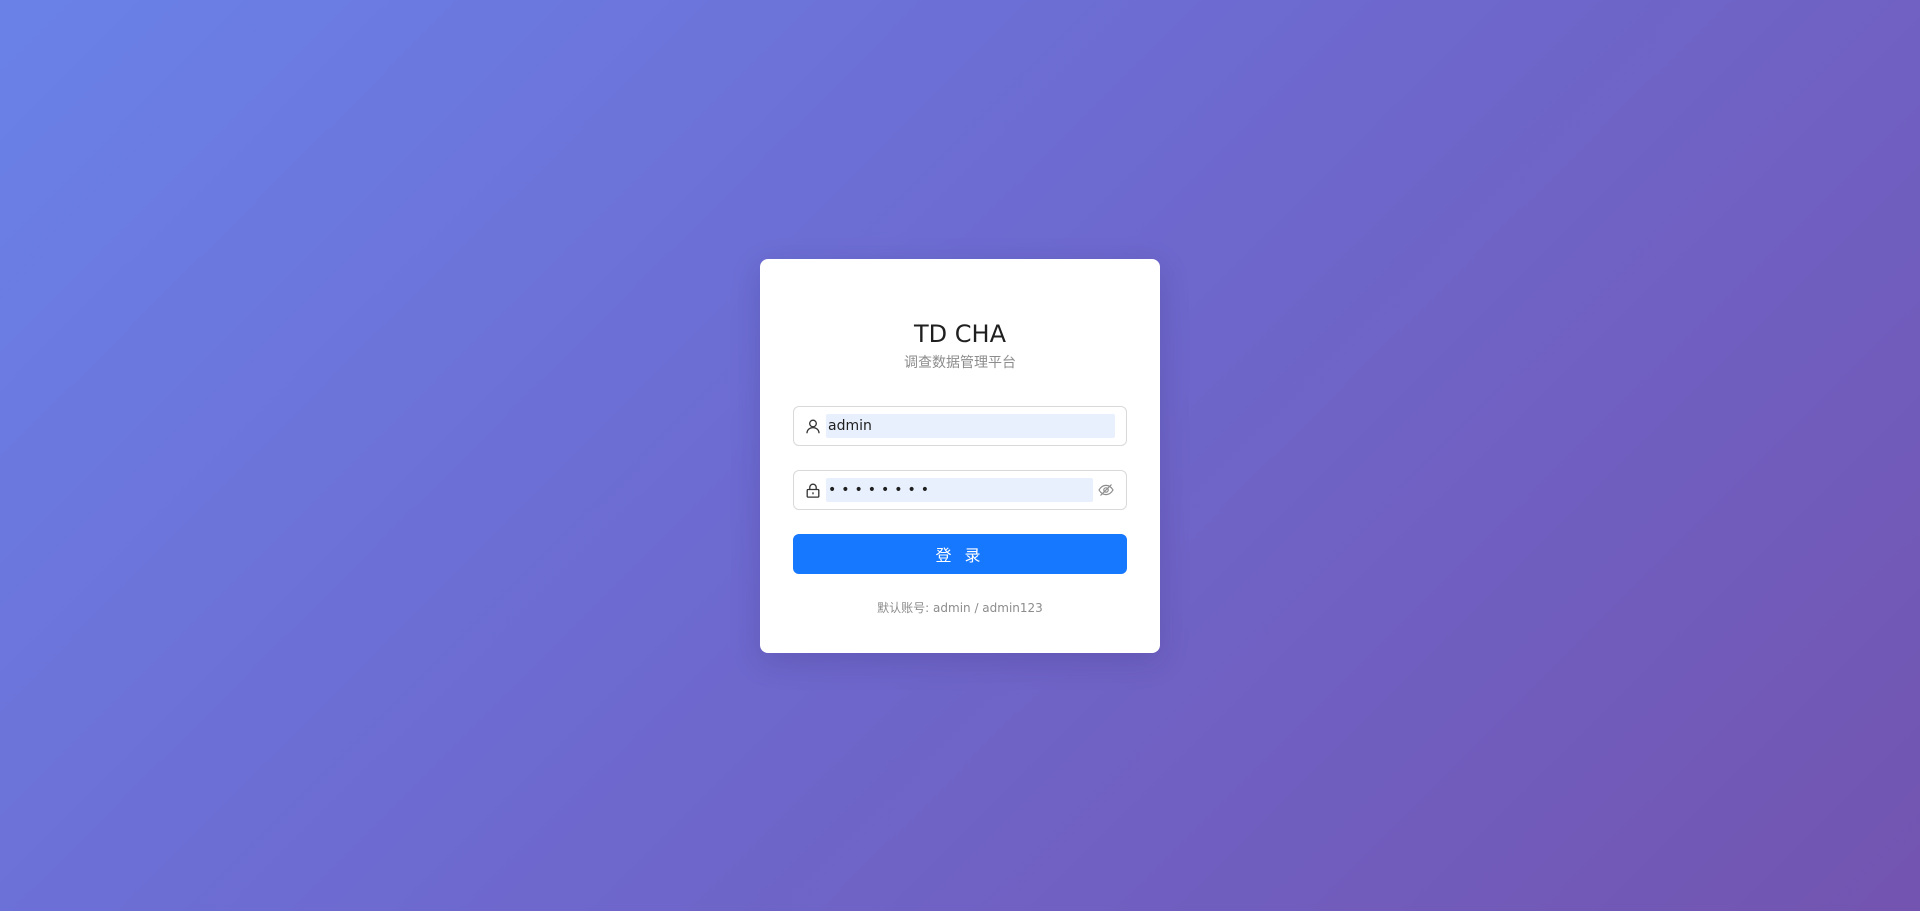 The width and height of the screenshot is (1920, 911). I want to click on app-subtitle: 调查数据管理平台, so click(960, 363).